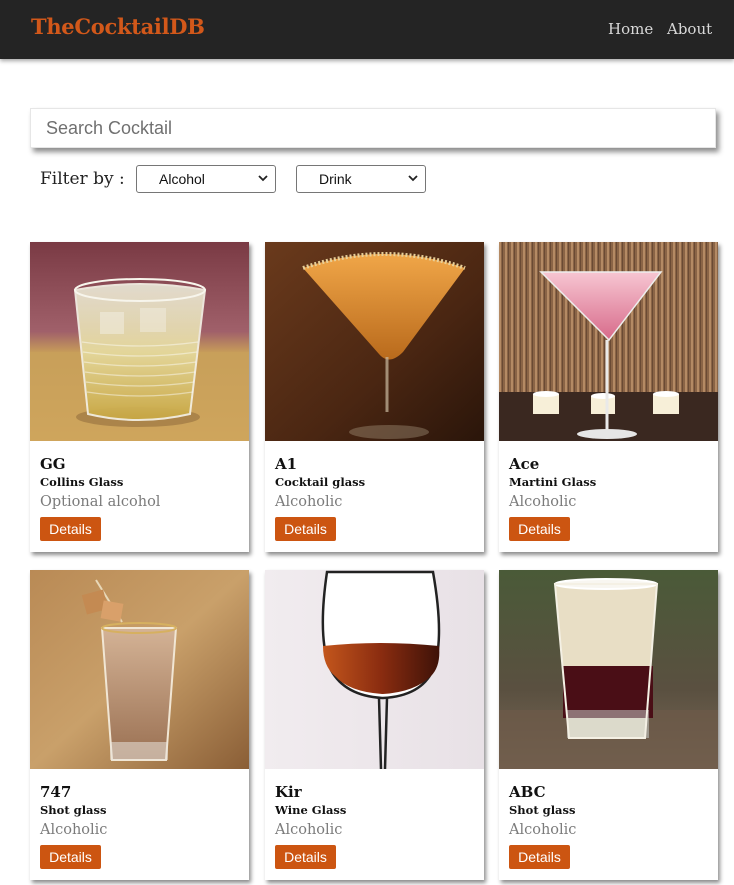 This screenshot has height=885, width=734. I want to click on cocktail-name: ABC, so click(527, 792).